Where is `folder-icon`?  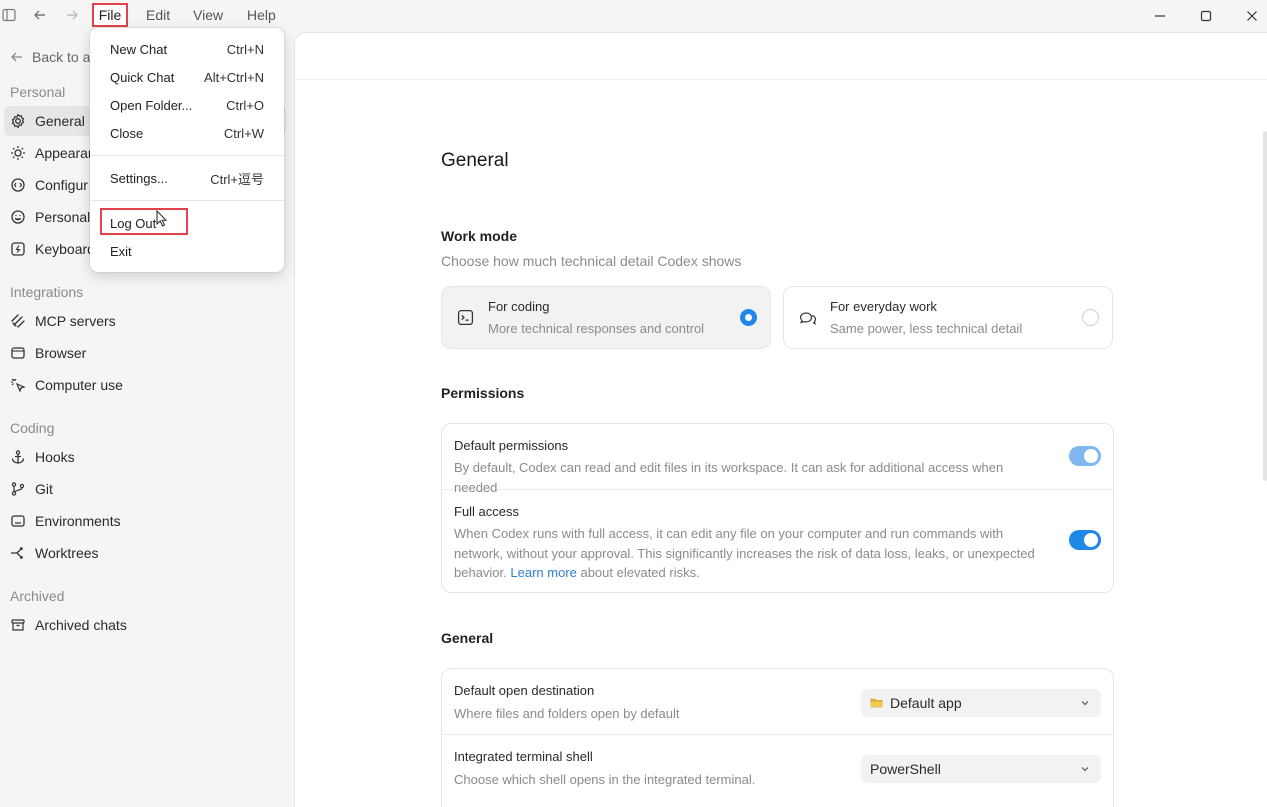
folder-icon is located at coordinates (876, 703).